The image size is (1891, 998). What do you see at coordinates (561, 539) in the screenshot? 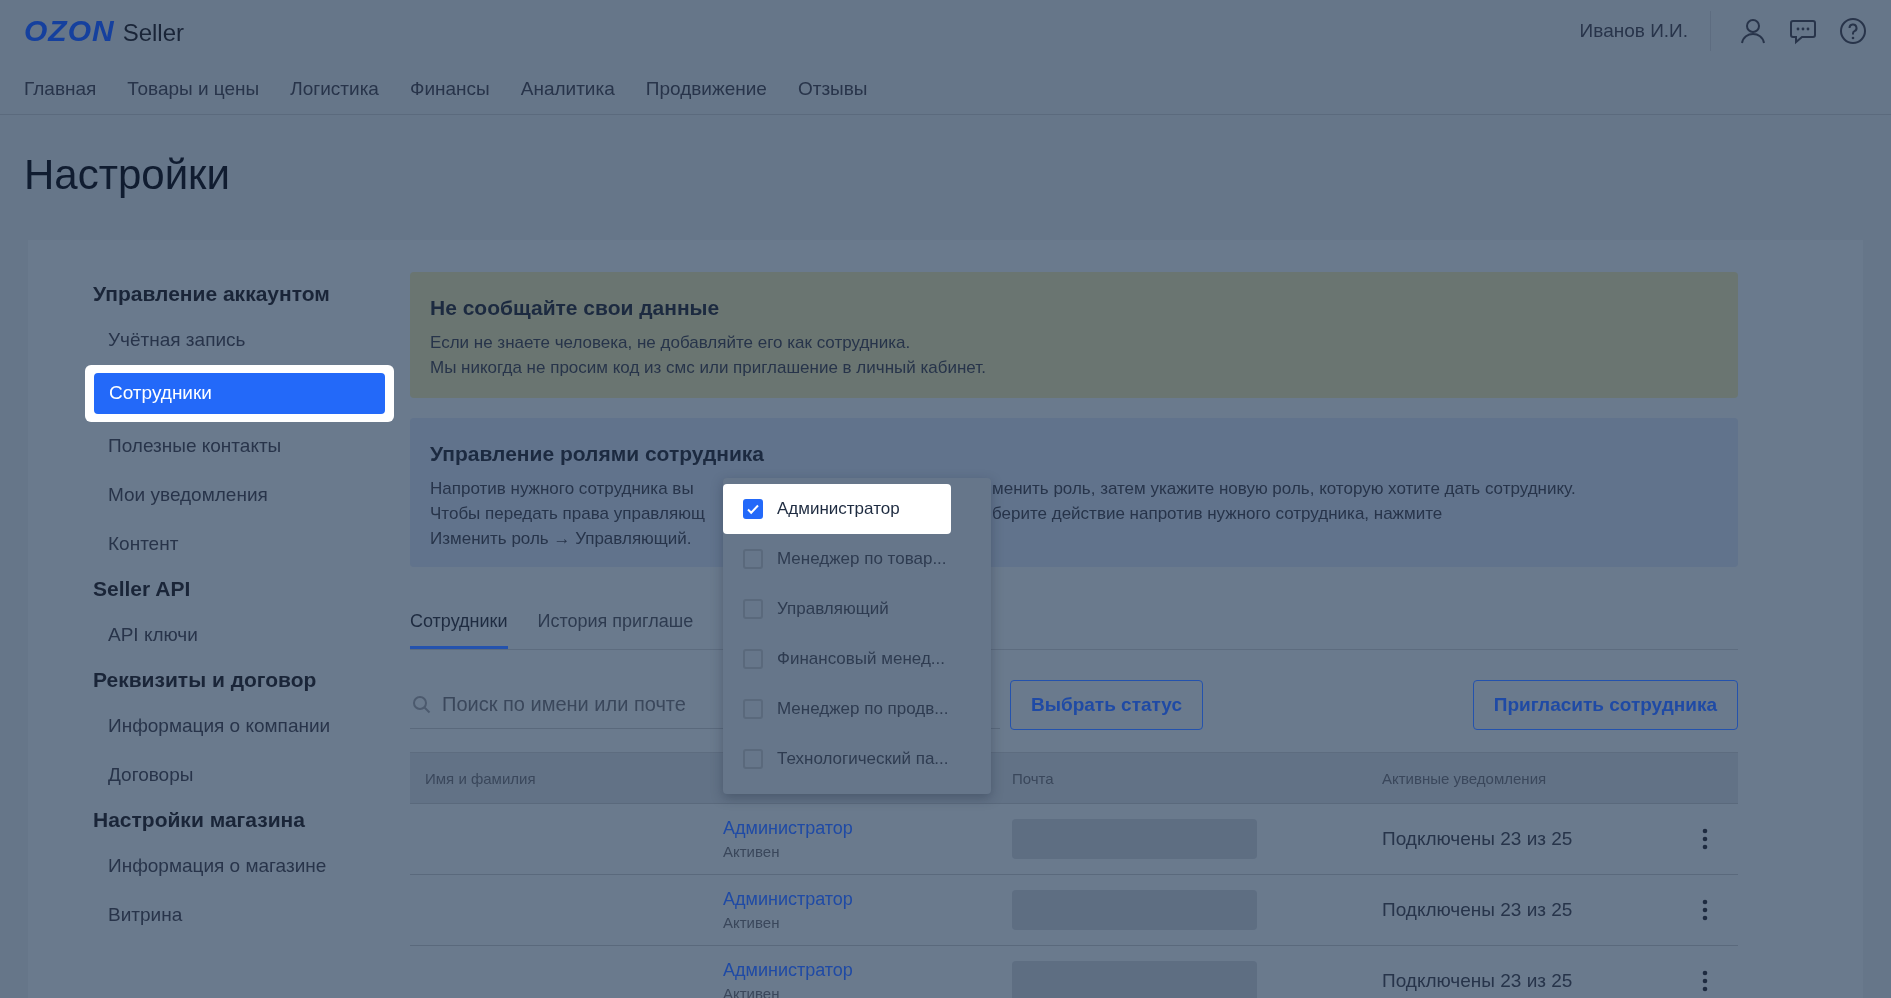
I see `info-text: Изменить роль → Управляющий.` at bounding box center [561, 539].